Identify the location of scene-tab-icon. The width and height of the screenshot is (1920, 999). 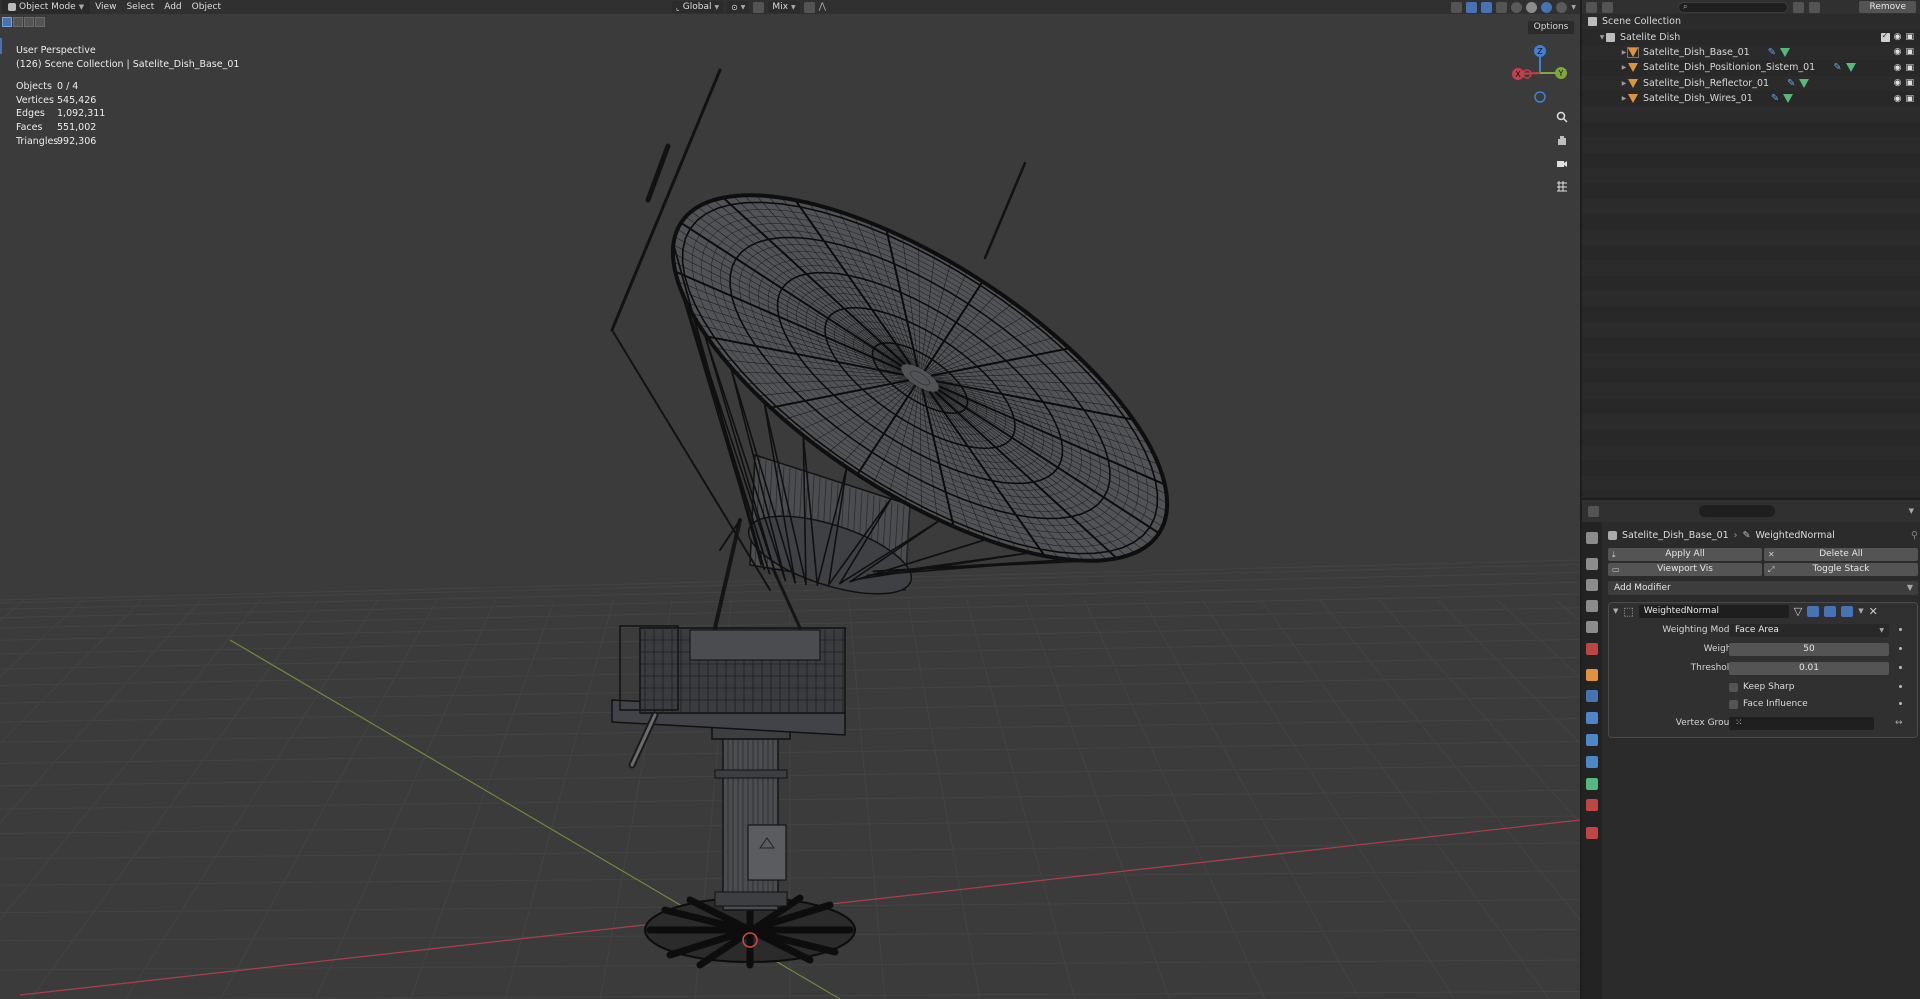
(1592, 627).